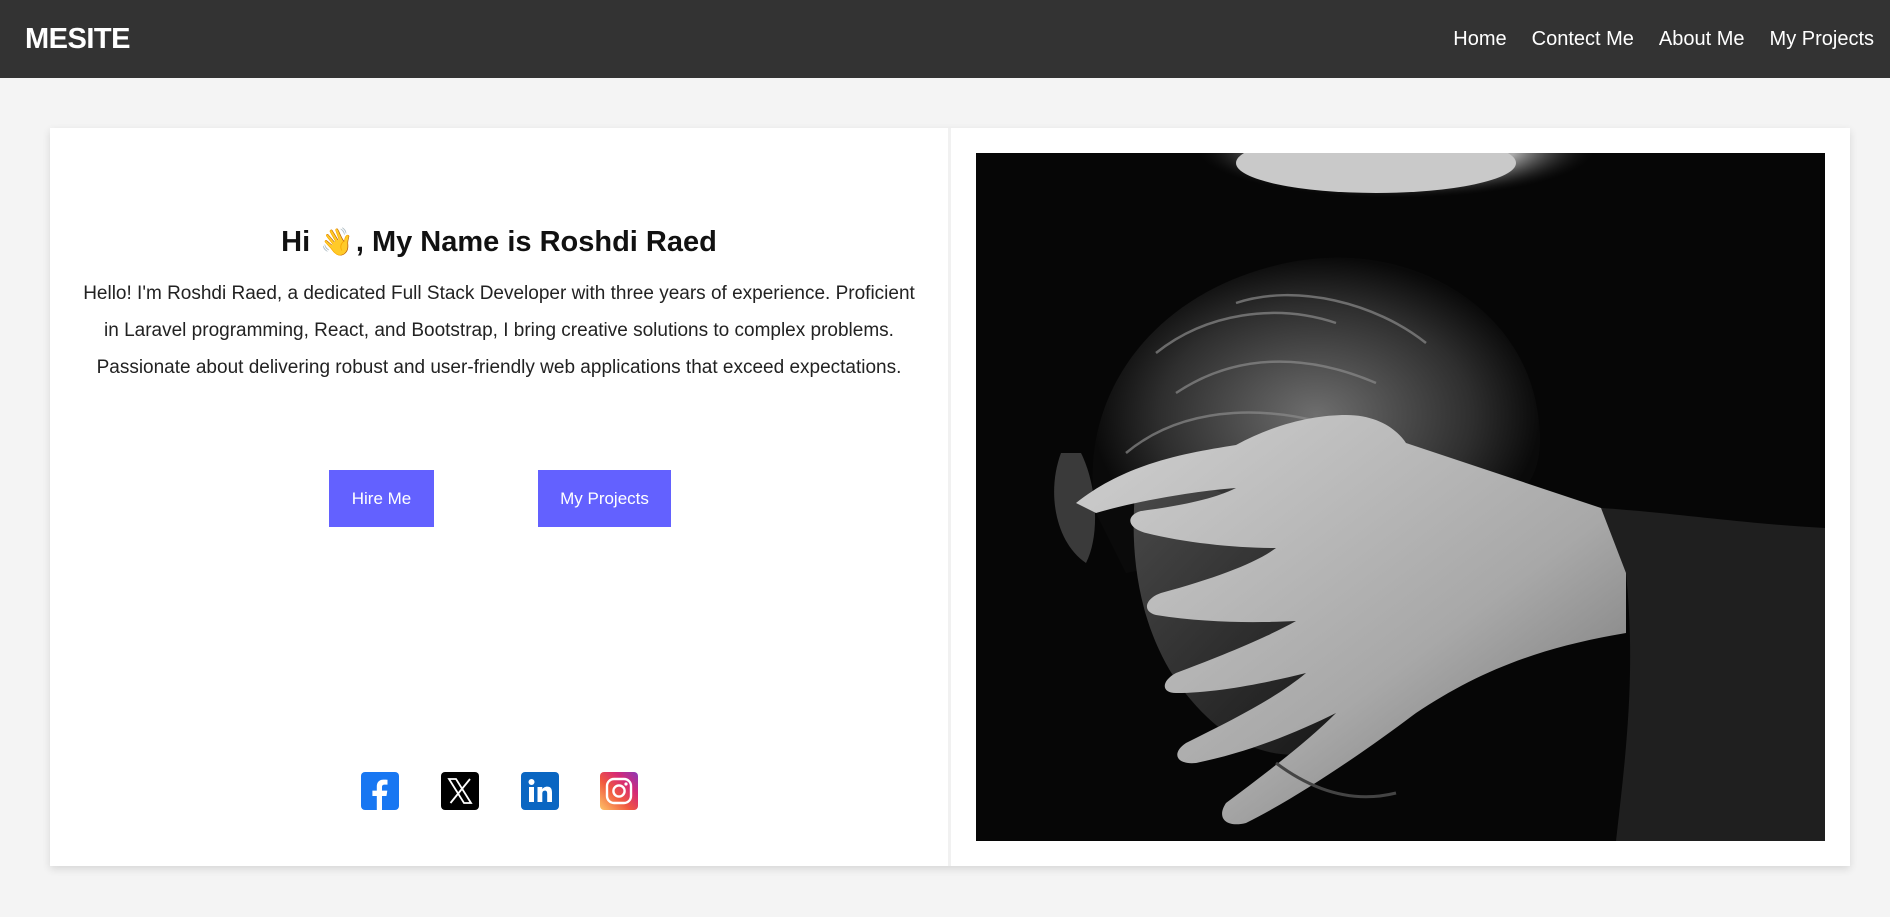  I want to click on hero-heading: Hi 👋, My Name is Roshdi Raed, so click(499, 242).